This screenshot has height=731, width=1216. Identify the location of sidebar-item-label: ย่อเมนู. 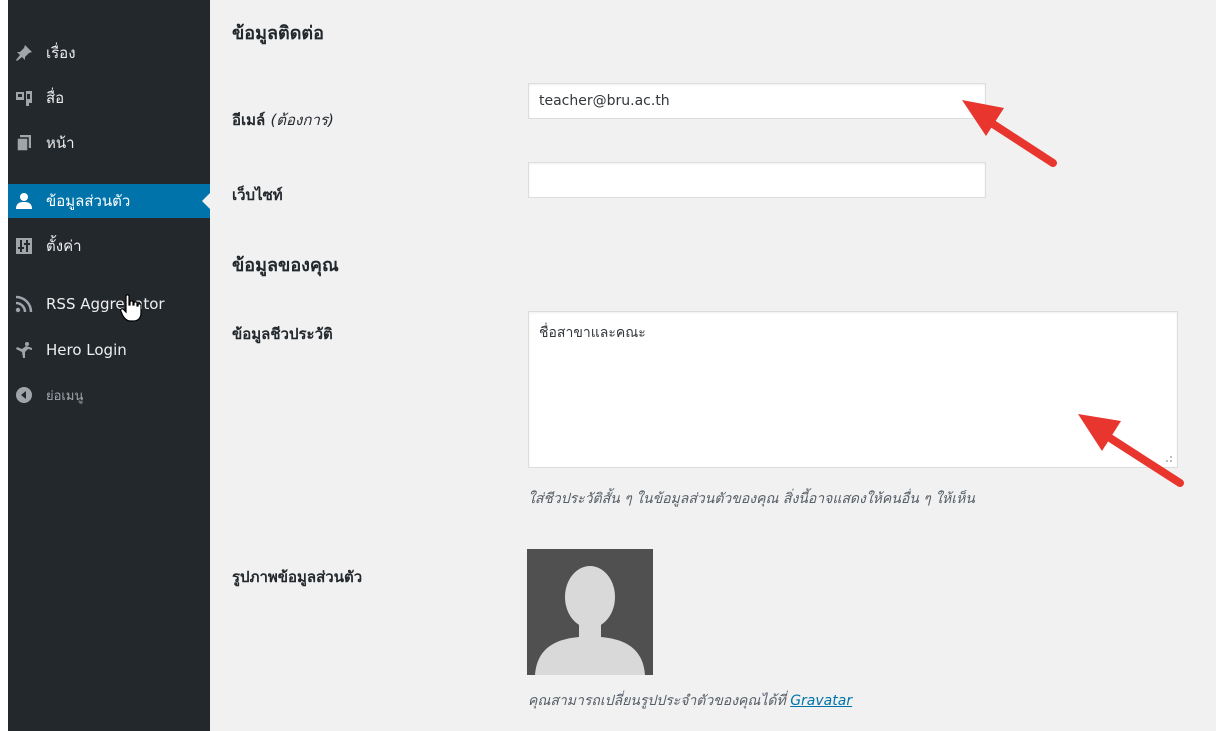
(65, 396).